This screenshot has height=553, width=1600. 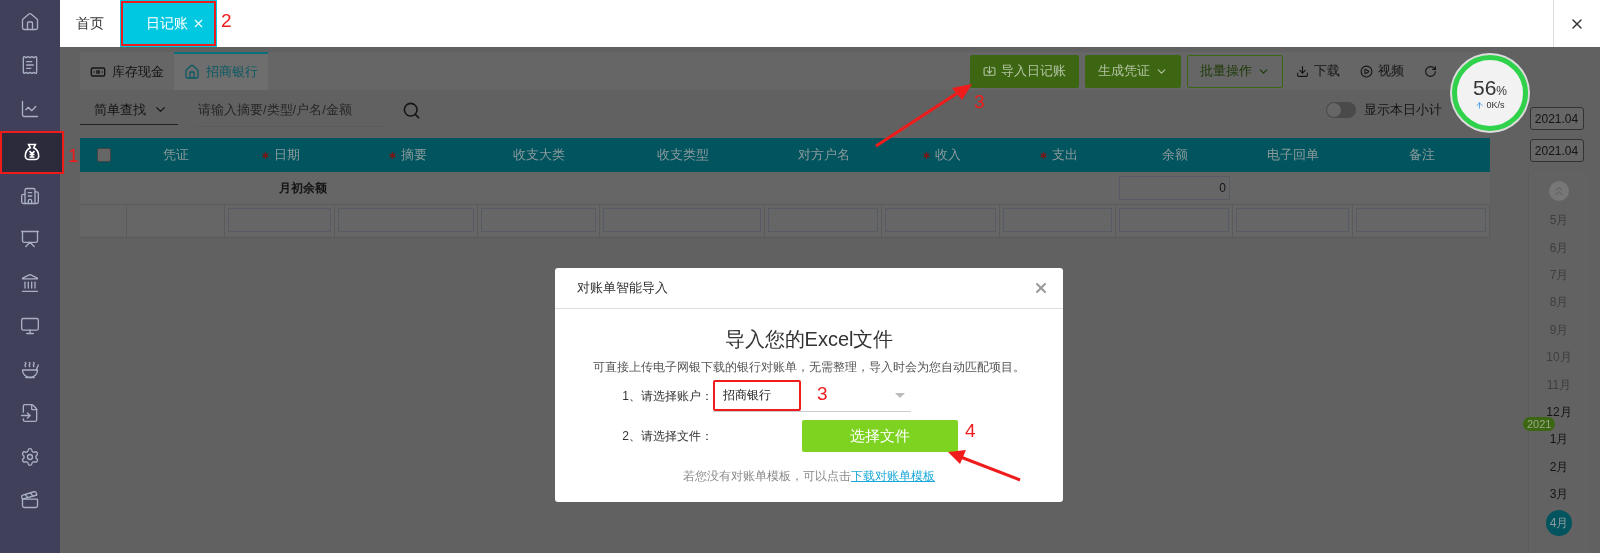 What do you see at coordinates (413, 155) in the screenshot?
I see `column-header: 摘要` at bounding box center [413, 155].